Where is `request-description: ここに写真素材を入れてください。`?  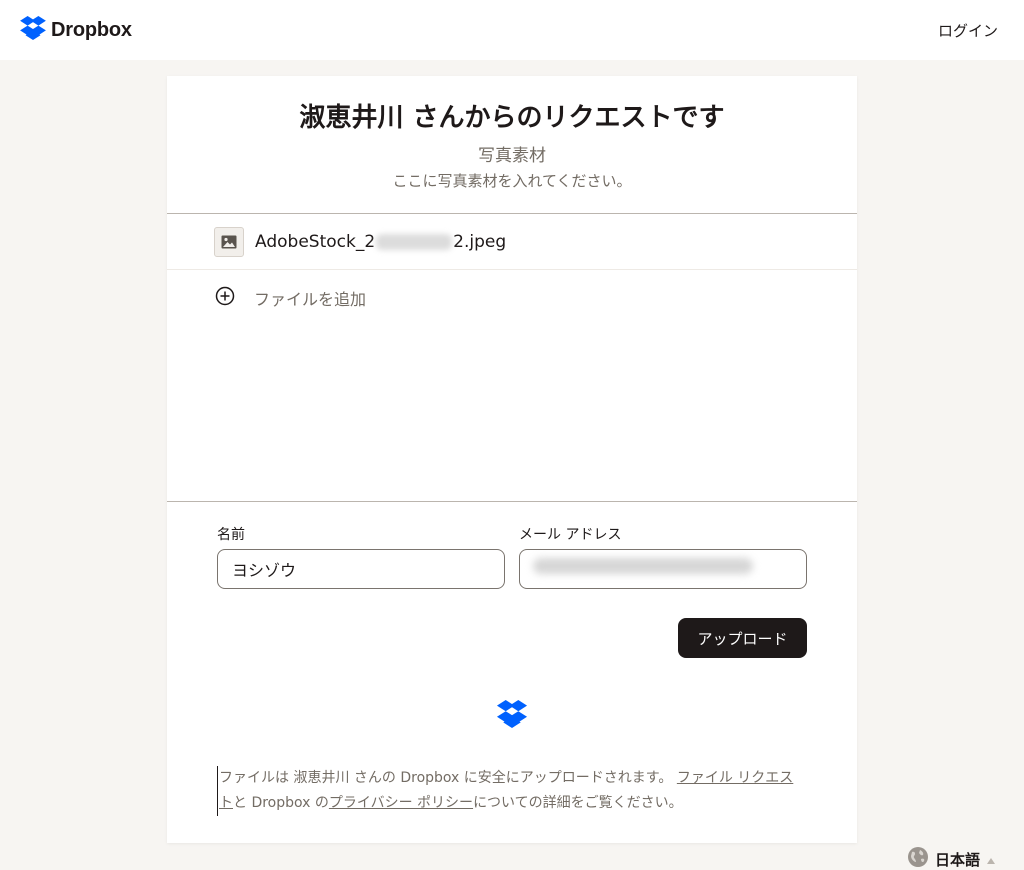 request-description: ここに写真素材を入れてください。 is located at coordinates (512, 181).